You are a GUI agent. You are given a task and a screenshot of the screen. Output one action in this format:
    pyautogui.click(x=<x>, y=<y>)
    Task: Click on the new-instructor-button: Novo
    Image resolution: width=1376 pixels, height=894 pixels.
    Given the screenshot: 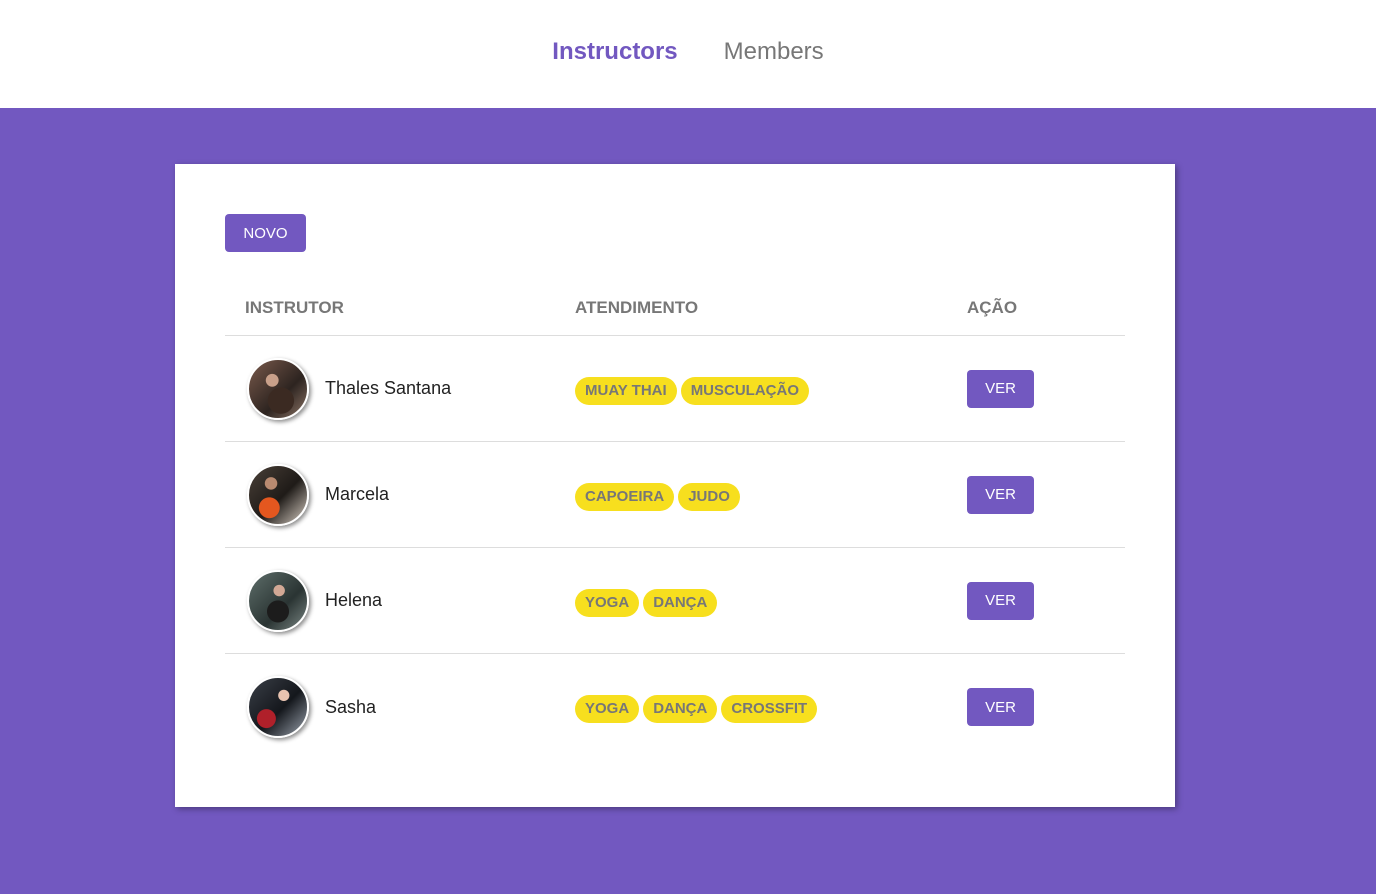 What is the action you would take?
    pyautogui.click(x=265, y=233)
    